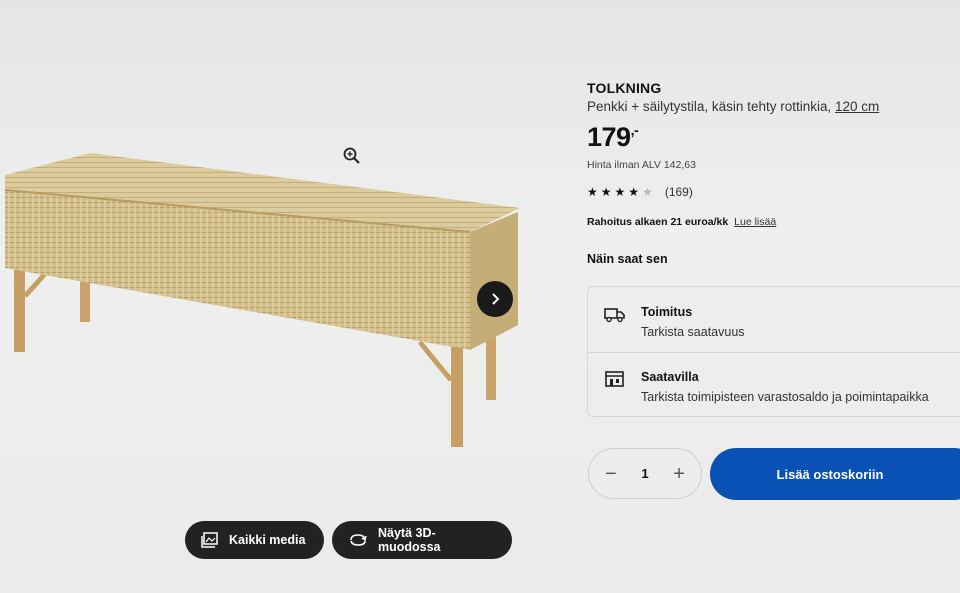  Describe the element at coordinates (667, 312) in the screenshot. I see `delivery-title: Toimitus` at that location.